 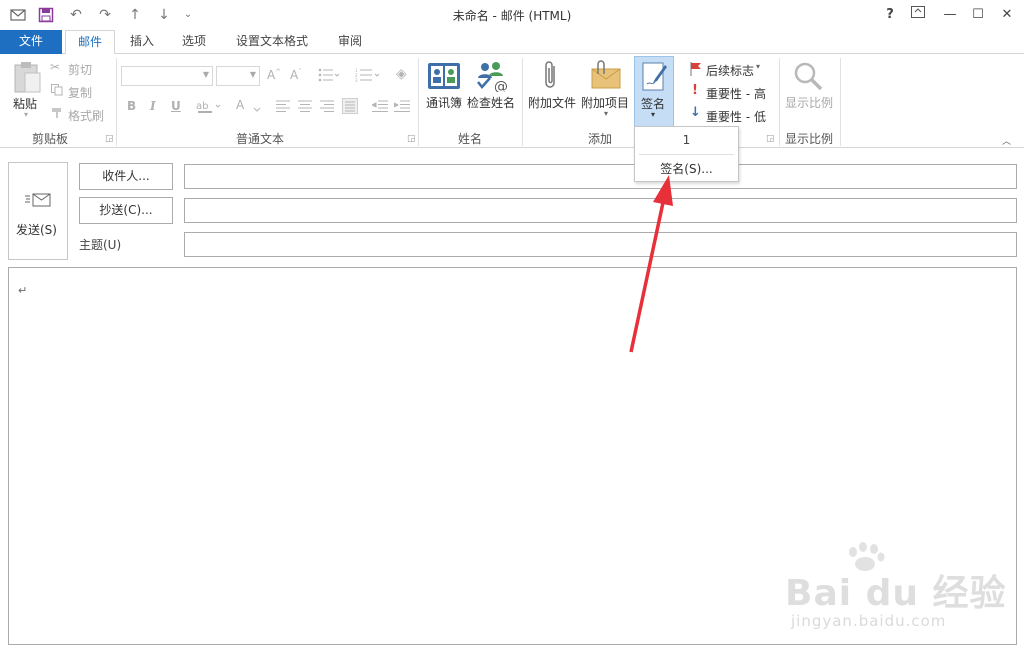 What do you see at coordinates (444, 77) in the screenshot?
I see `address-book-icon` at bounding box center [444, 77].